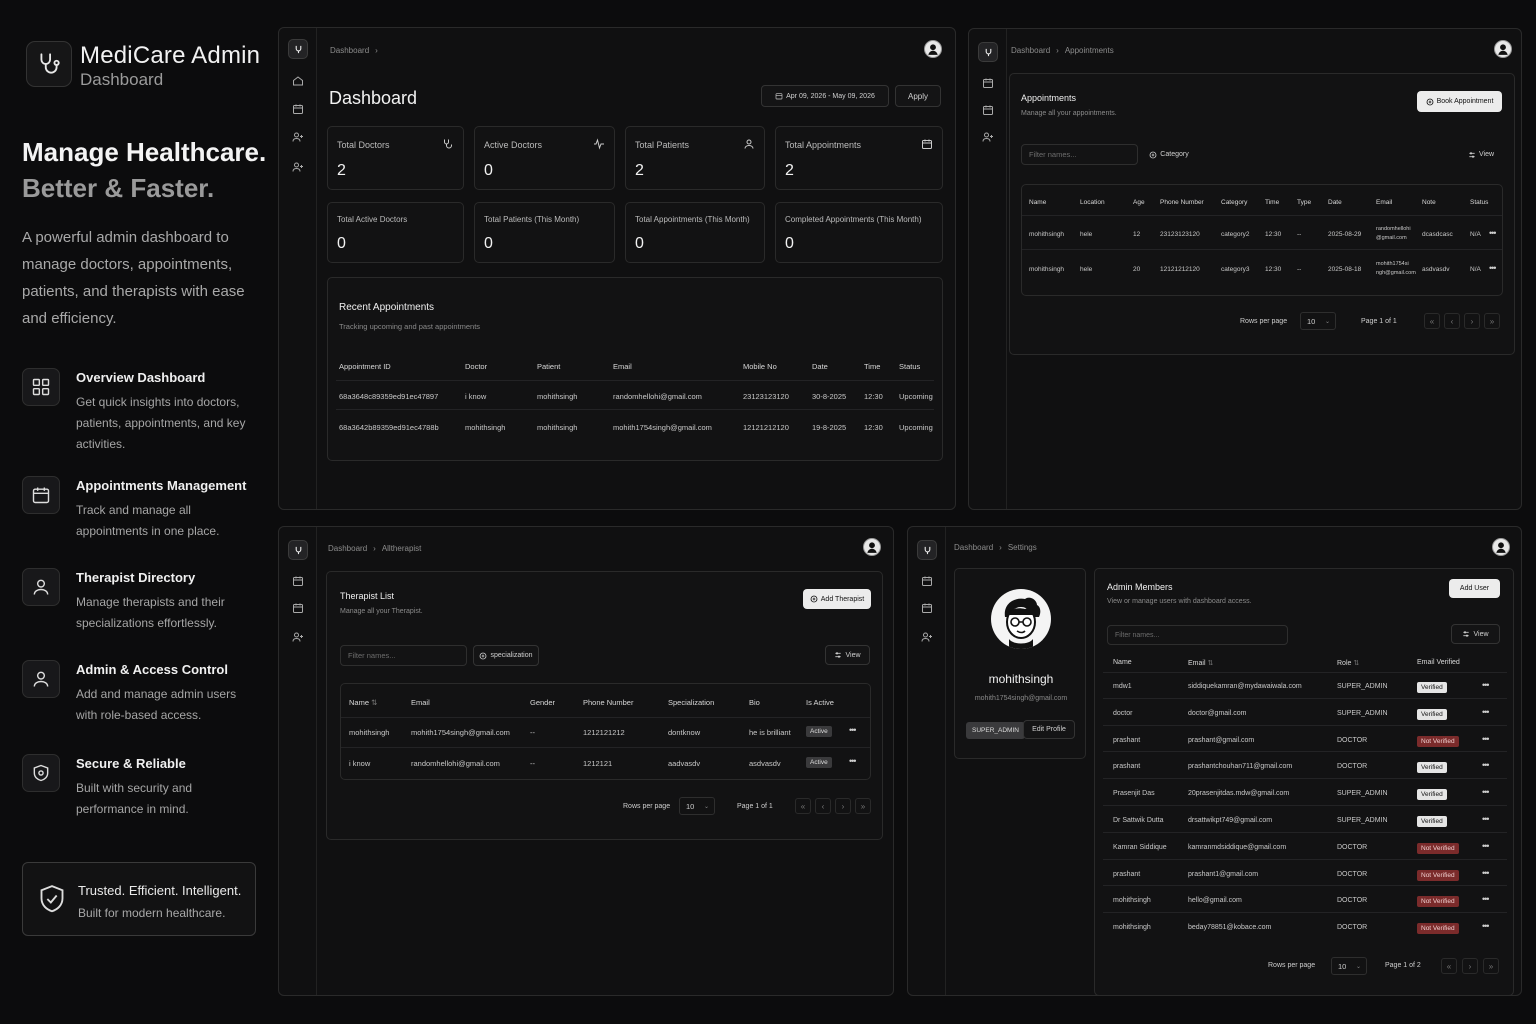  I want to click on cell: 12:30, so click(1273, 269).